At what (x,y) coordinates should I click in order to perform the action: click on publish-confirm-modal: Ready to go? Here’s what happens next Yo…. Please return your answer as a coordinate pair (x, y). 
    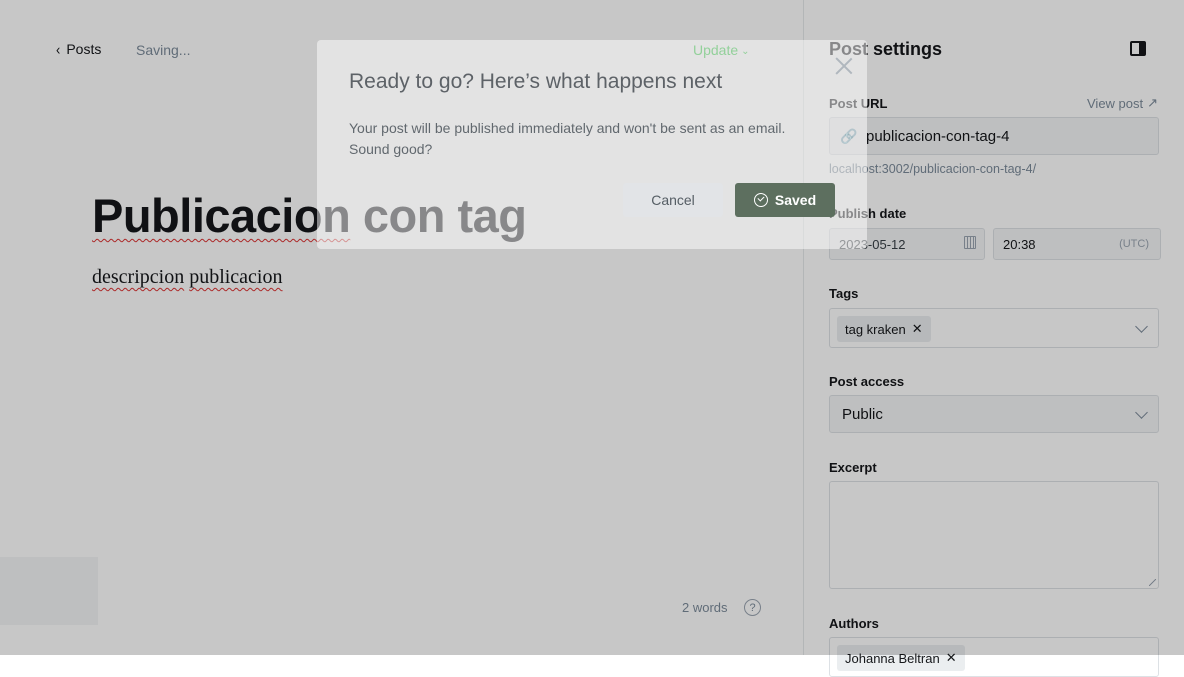
    Looking at the image, I should click on (592, 144).